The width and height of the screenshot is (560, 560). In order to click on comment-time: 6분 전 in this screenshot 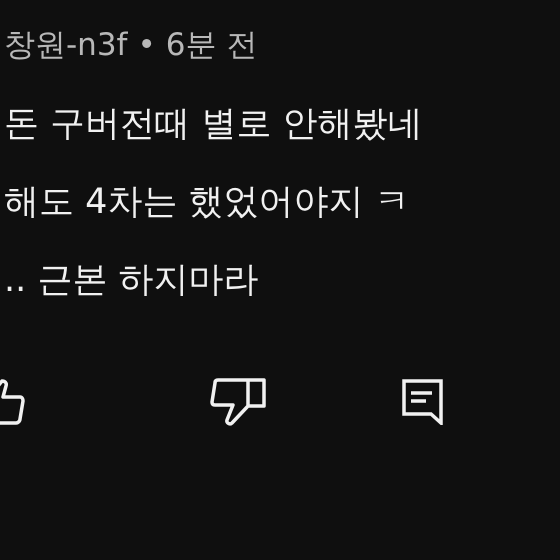, I will do `click(212, 45)`.